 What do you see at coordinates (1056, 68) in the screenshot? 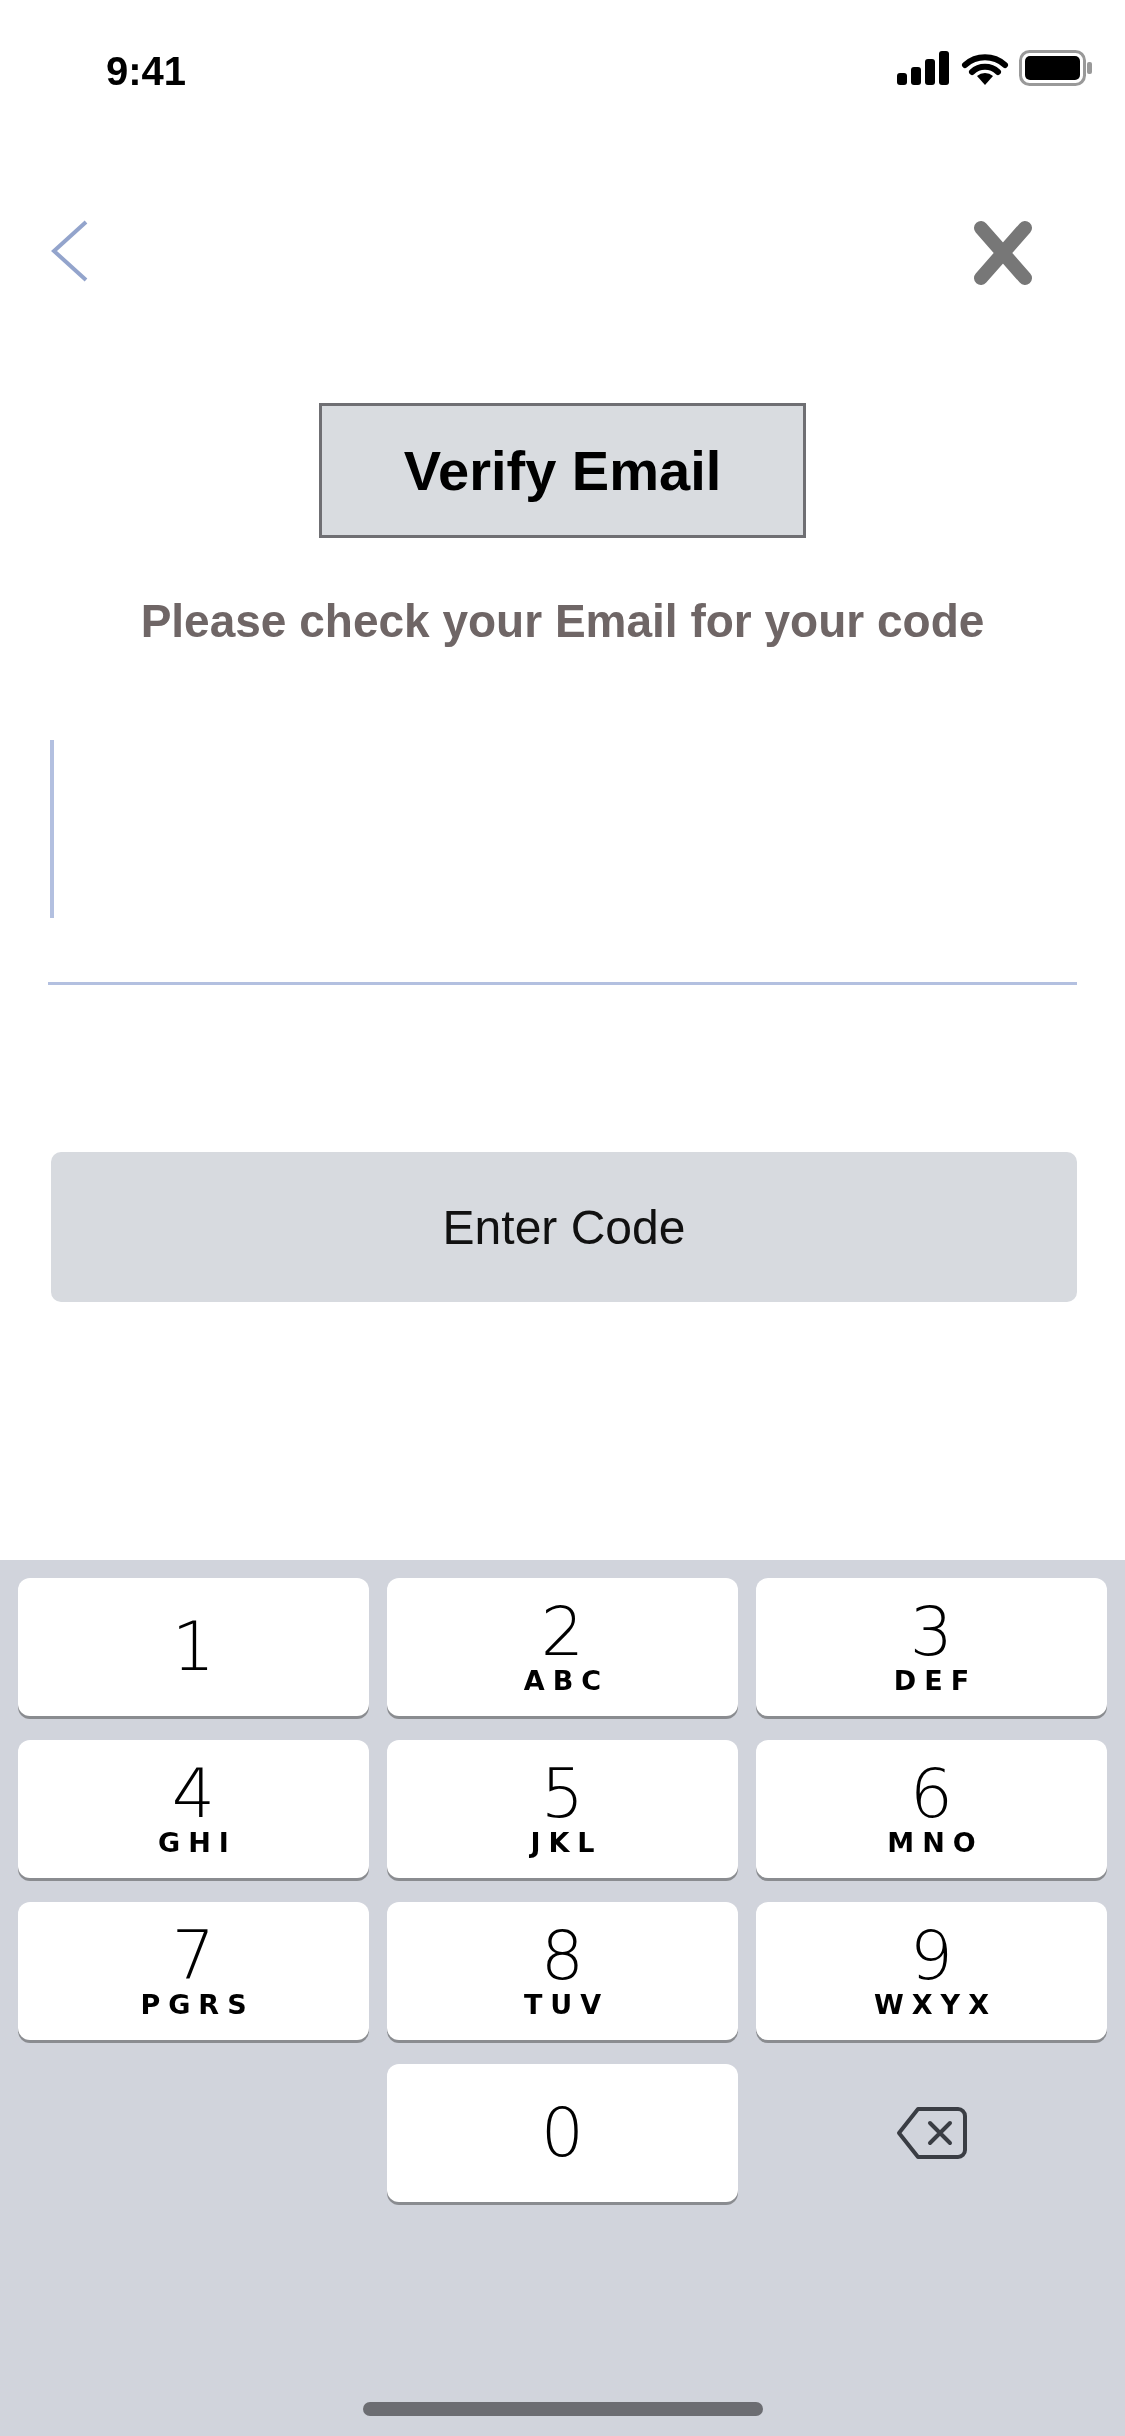
I see `battery-icon` at bounding box center [1056, 68].